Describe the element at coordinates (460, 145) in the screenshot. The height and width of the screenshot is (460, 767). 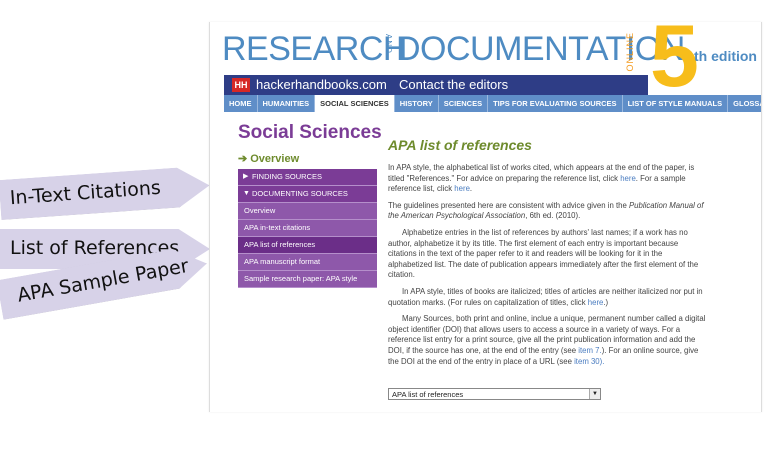
I see `content-title: APA list of references` at that location.